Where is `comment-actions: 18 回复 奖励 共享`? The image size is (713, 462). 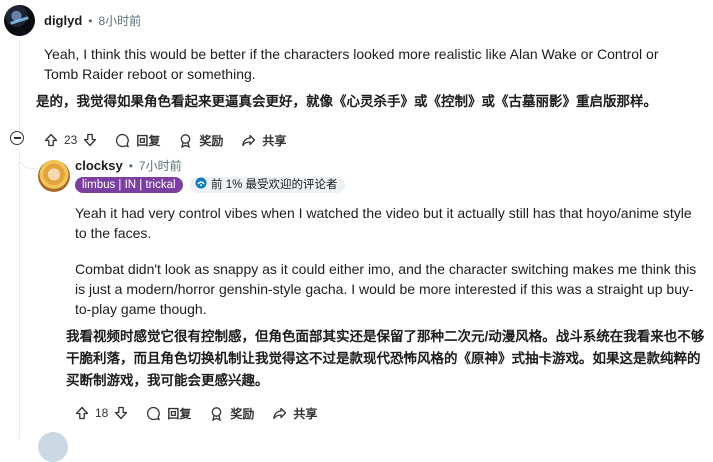 comment-actions: 18 回复 奖励 共享 is located at coordinates (205, 413).